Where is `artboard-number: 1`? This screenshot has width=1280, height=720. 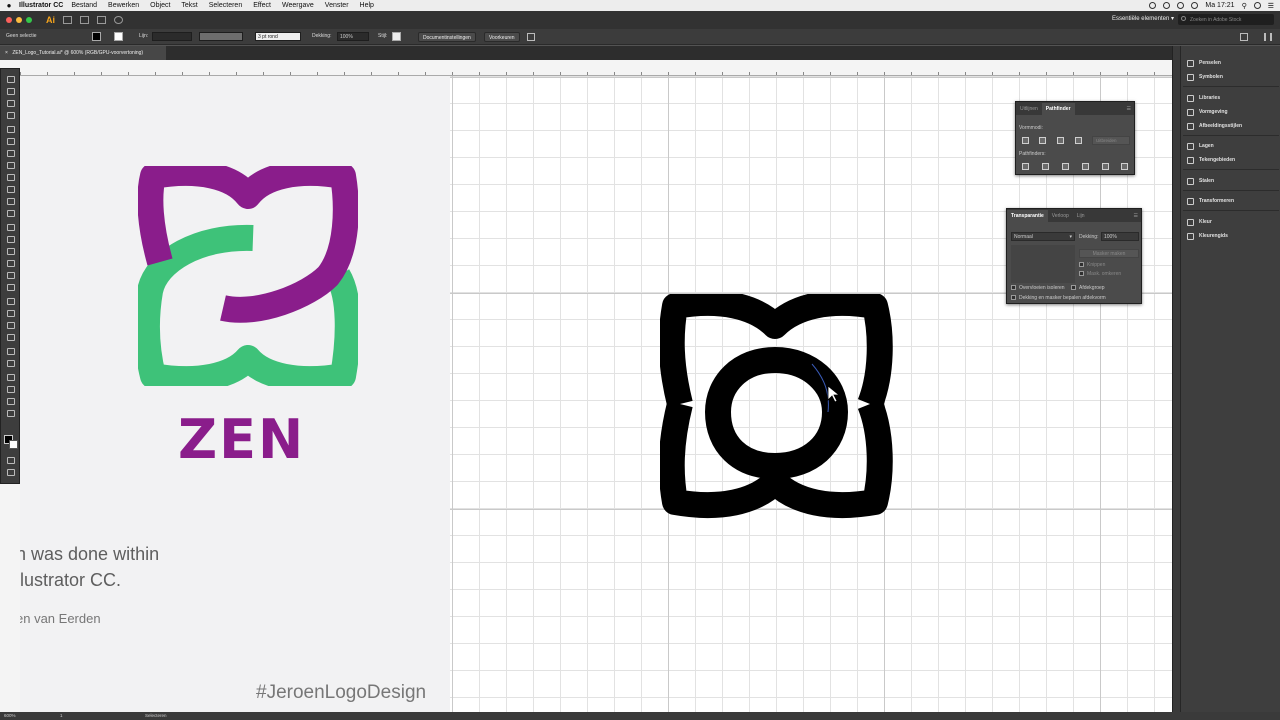 artboard-number: 1 is located at coordinates (61, 715).